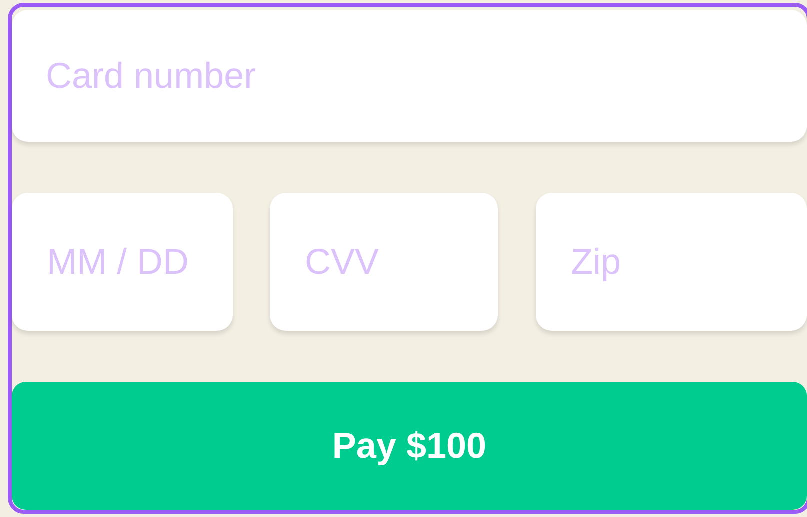  Describe the element at coordinates (671, 262) in the screenshot. I see `input-field: Zip` at that location.